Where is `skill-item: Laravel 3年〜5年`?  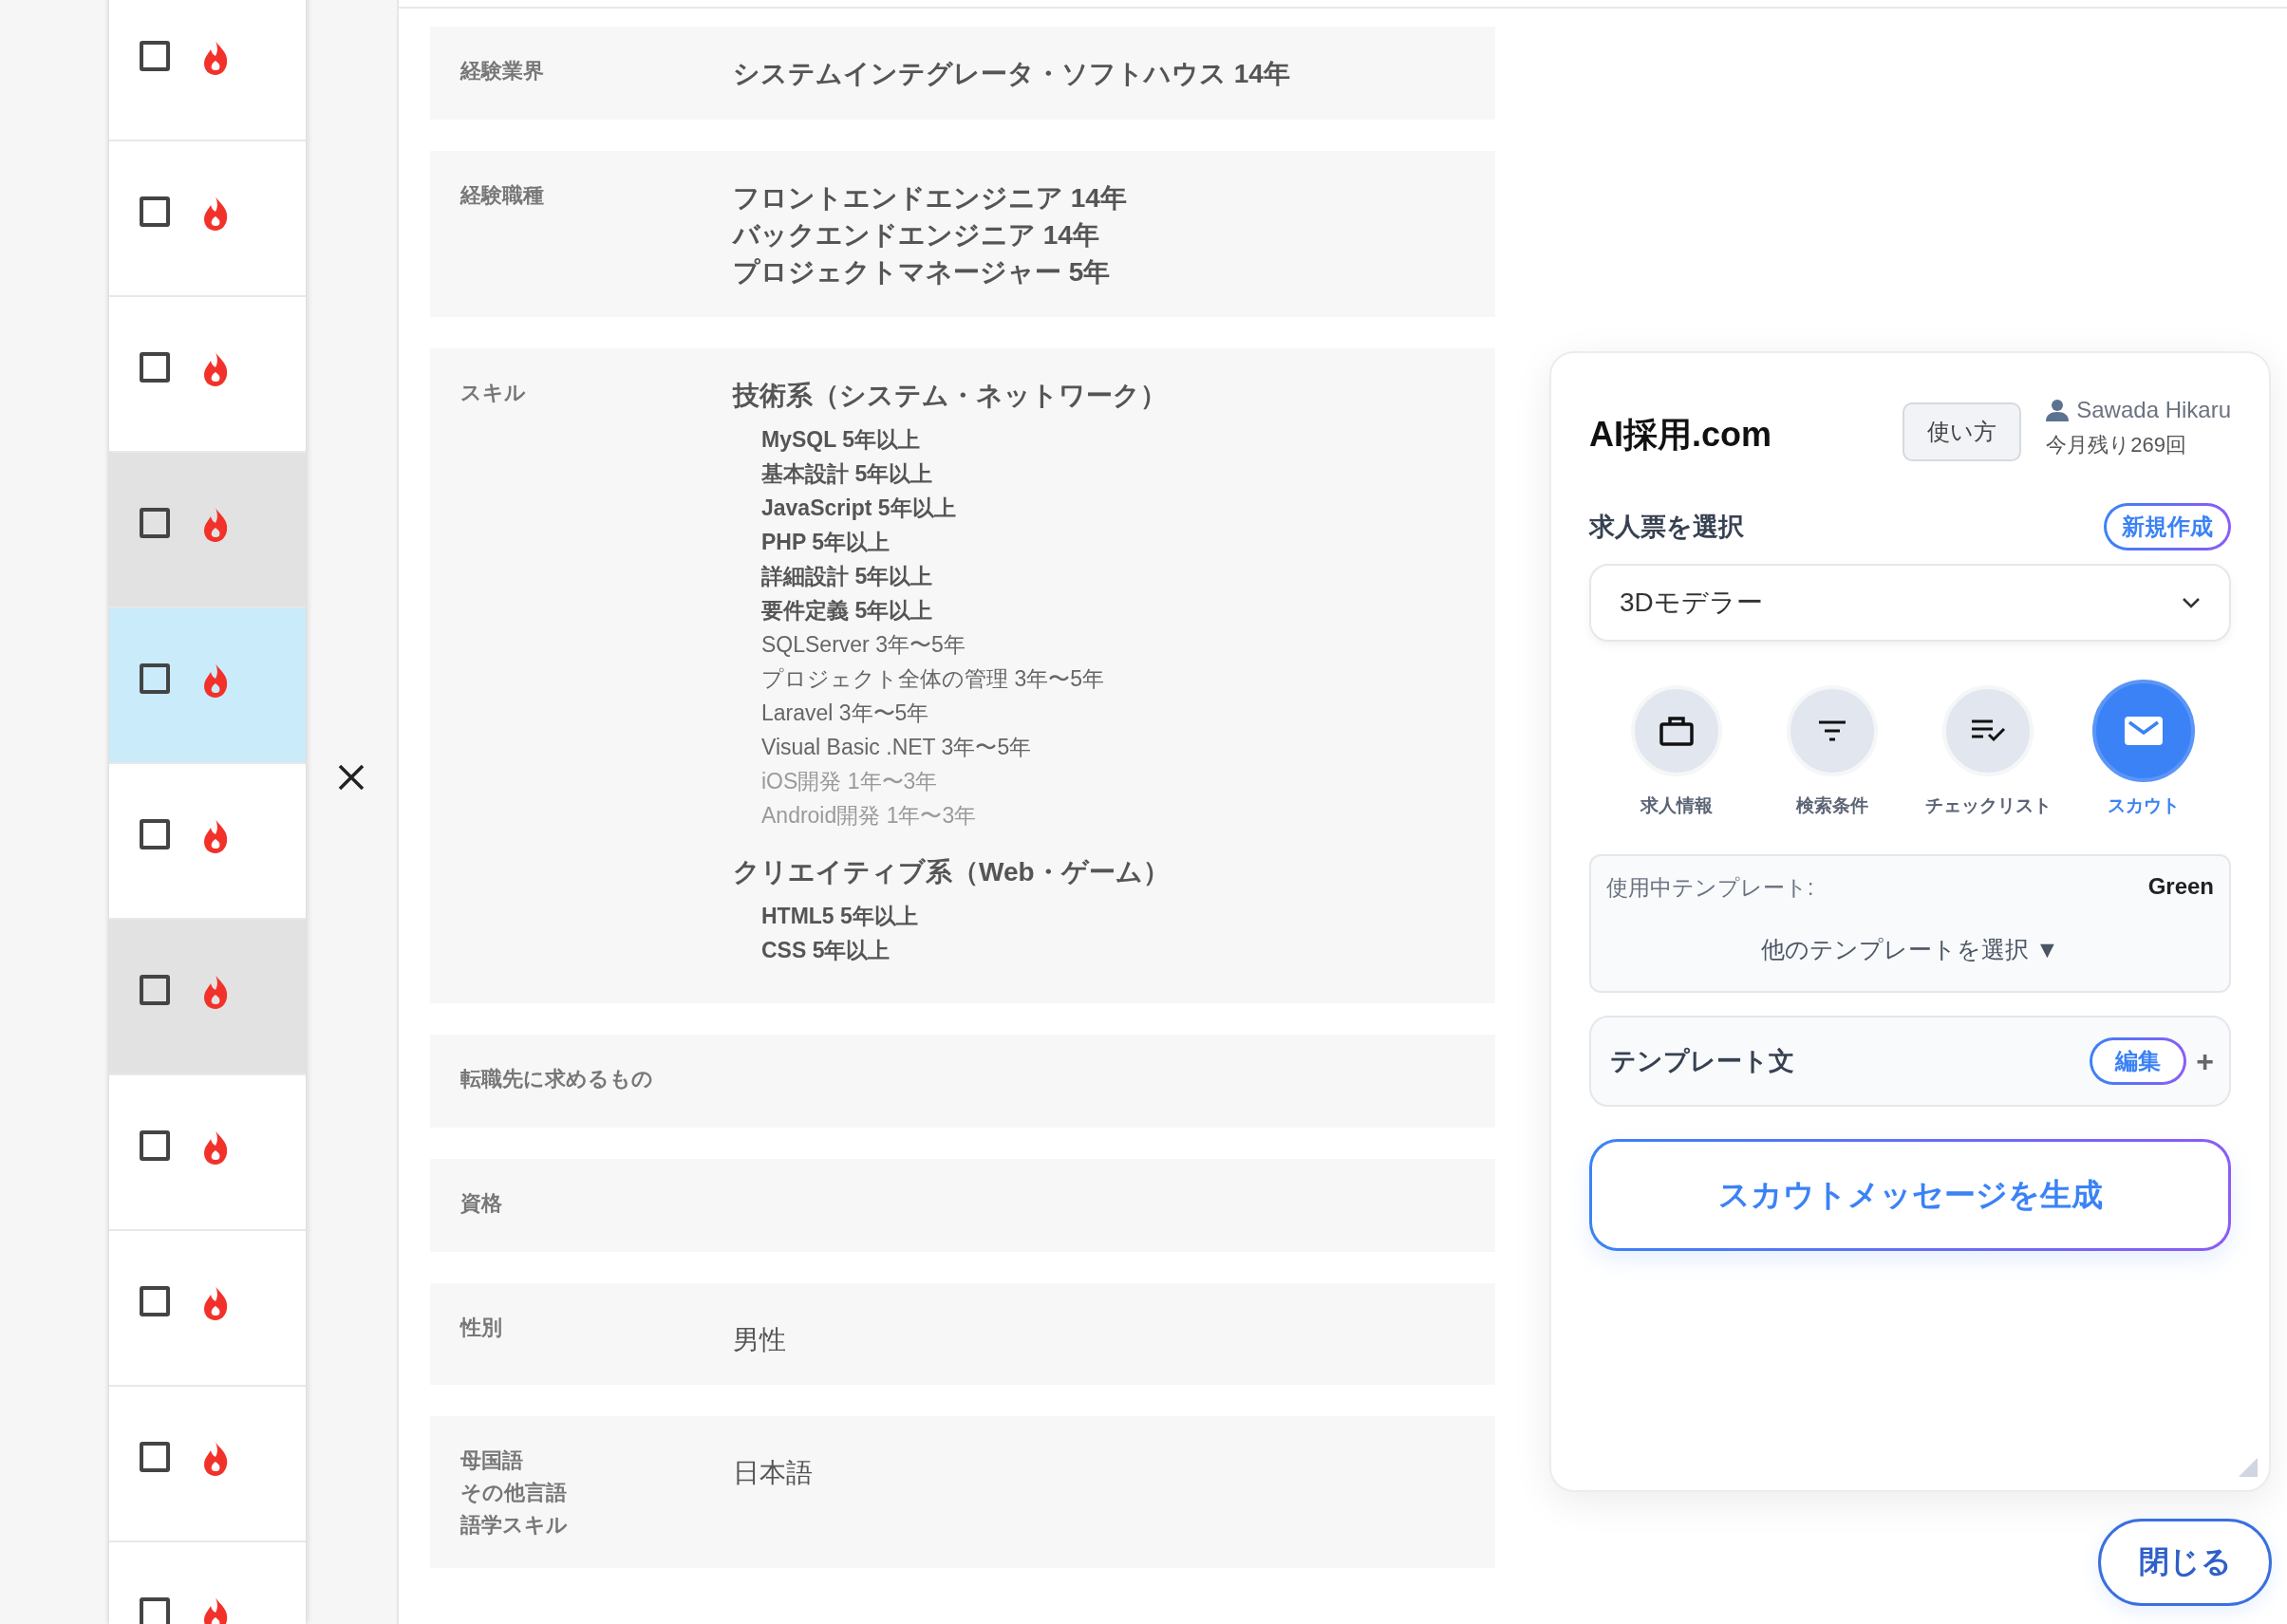
skill-item: Laravel 3年〜5年 is located at coordinates (845, 714).